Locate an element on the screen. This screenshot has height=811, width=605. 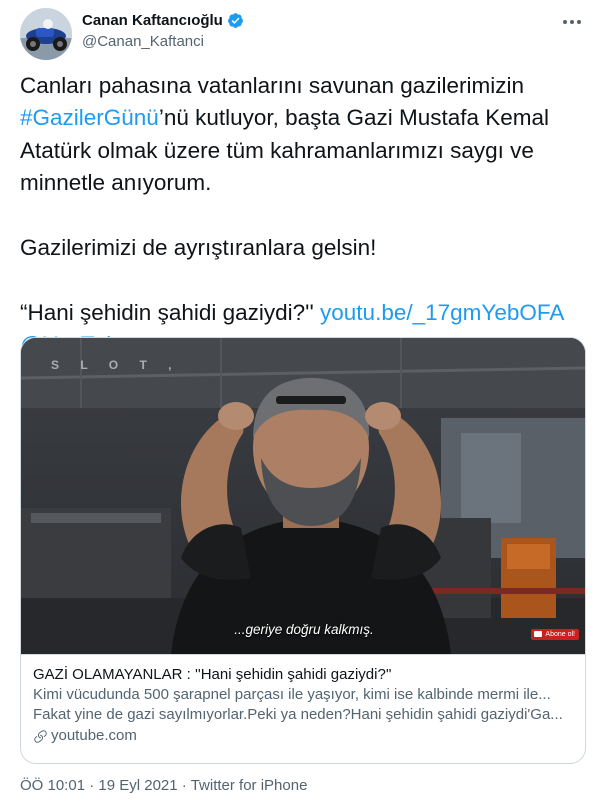
hashtag-link: #GazilerGünü is located at coordinates (89, 117).